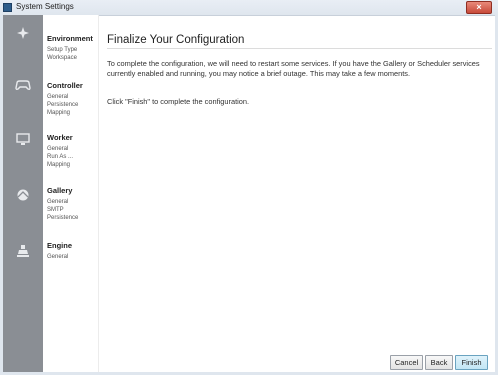 The image size is (498, 375). I want to click on back-button: Back, so click(439, 362).